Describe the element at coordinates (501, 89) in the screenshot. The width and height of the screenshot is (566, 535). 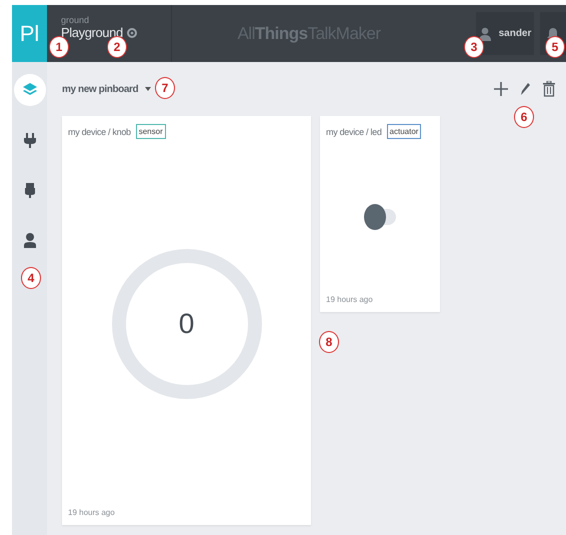
I see `plus-icon` at that location.